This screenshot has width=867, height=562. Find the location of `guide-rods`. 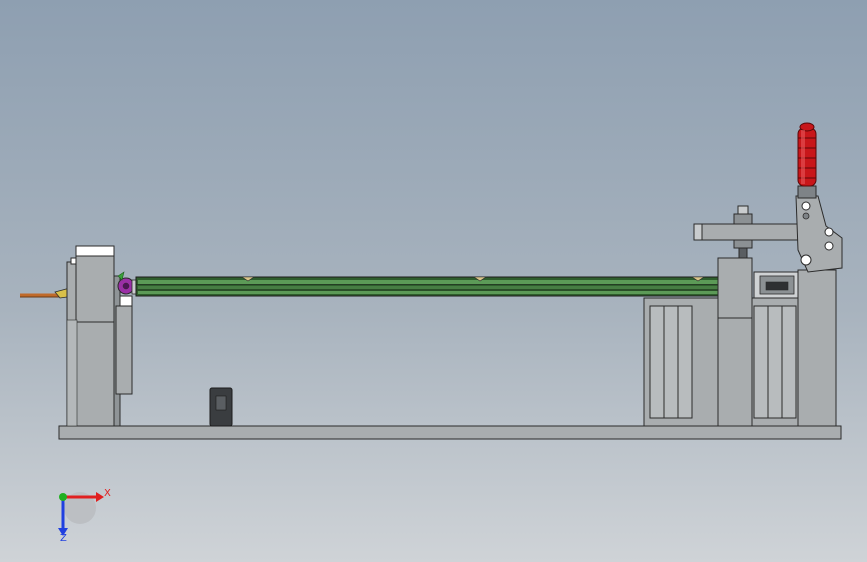

guide-rods is located at coordinates (427, 286).